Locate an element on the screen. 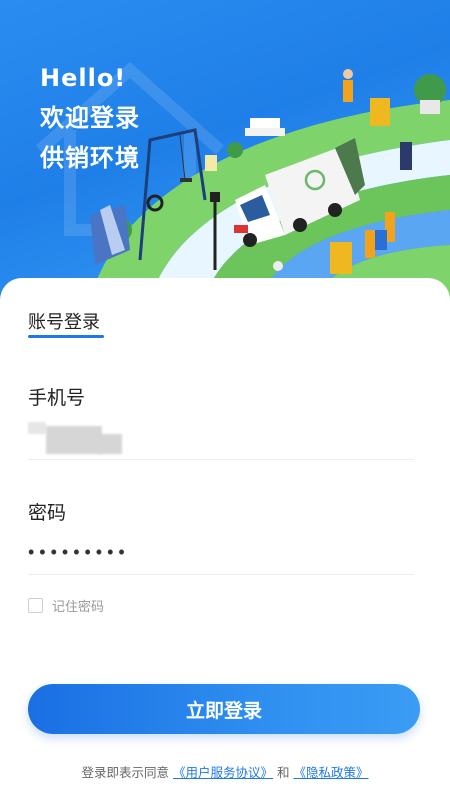 The image size is (450, 800). remember-password-toggle: 记住密码 is located at coordinates (66, 605).